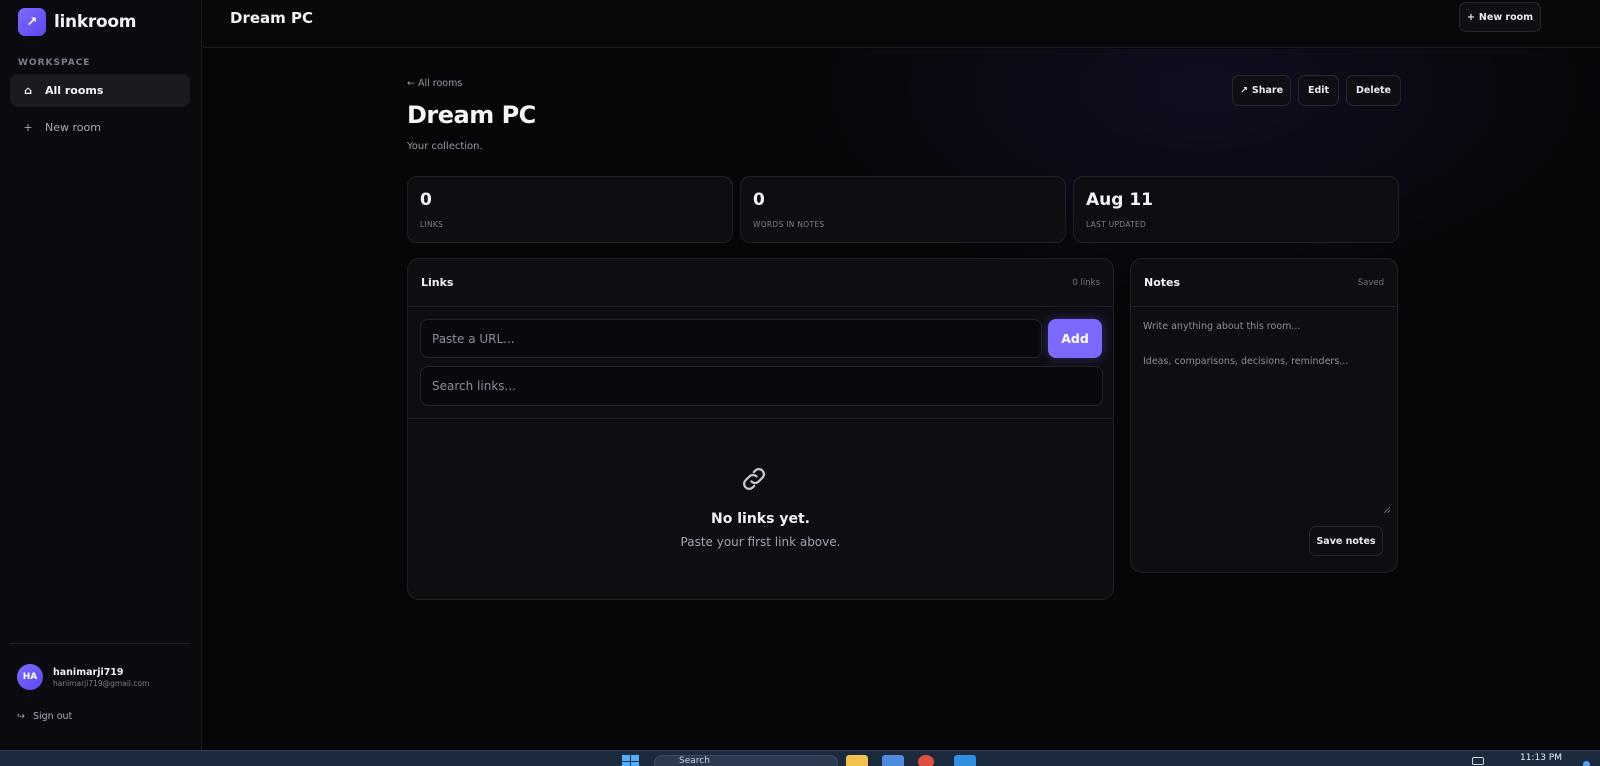  I want to click on page-title: Dream PC, so click(271, 18).